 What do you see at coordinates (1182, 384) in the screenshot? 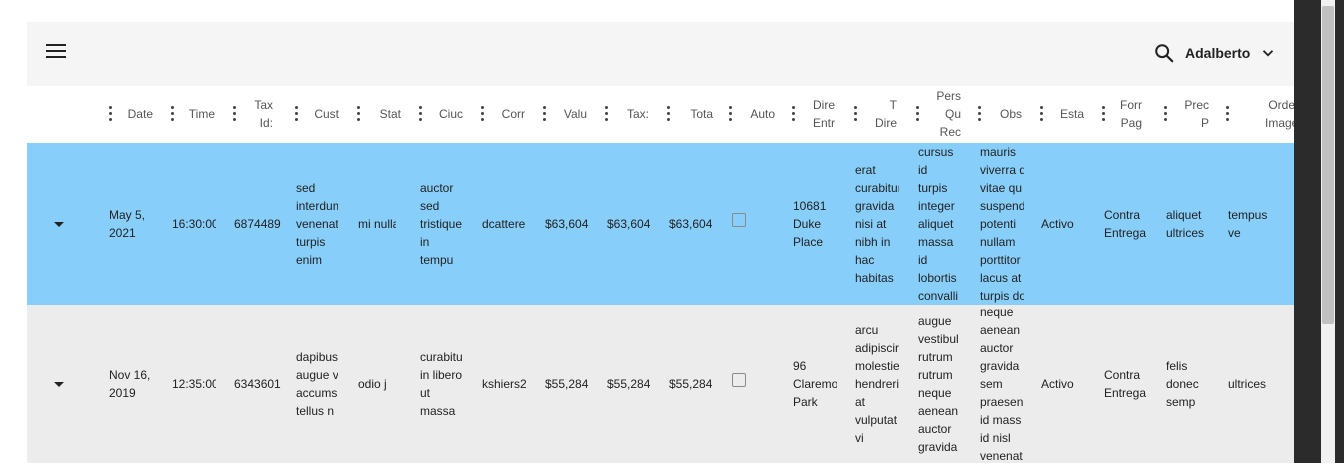
I see `cell-precio-line: donec` at bounding box center [1182, 384].